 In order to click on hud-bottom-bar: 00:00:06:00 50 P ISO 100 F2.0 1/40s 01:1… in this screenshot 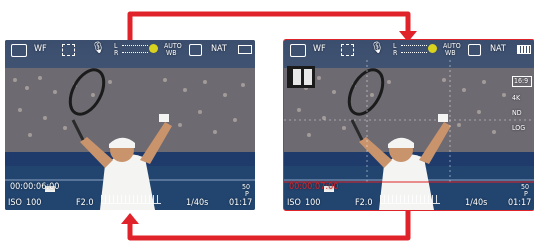, I will do `click(130, 195)`.